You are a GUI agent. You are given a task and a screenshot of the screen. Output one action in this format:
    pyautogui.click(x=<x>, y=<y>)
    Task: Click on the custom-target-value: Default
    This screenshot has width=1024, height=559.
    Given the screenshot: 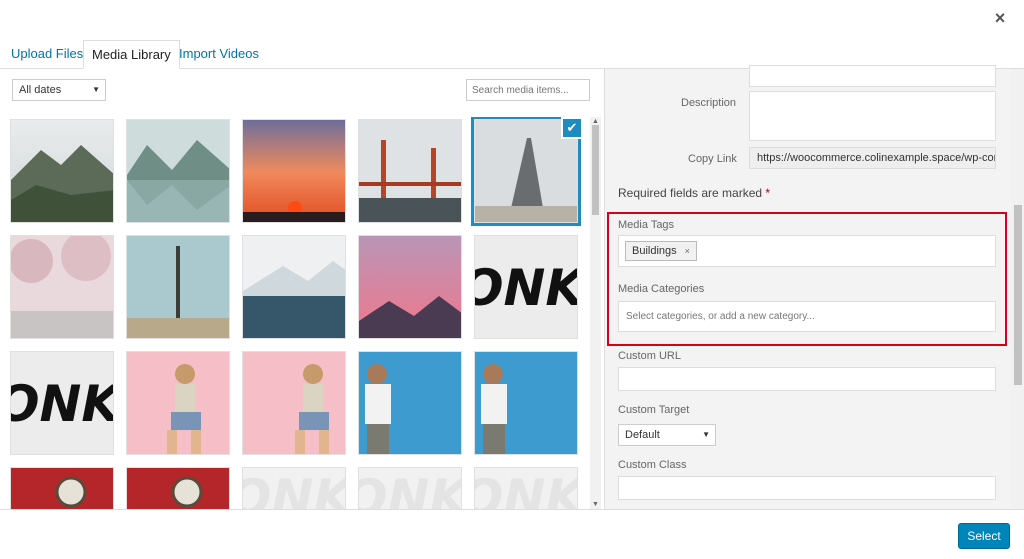 What is the action you would take?
    pyautogui.click(x=642, y=435)
    